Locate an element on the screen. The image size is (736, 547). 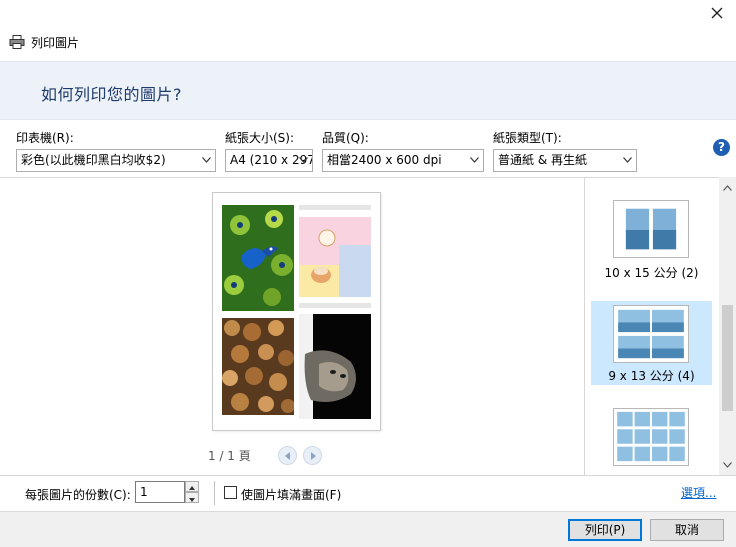
printer-select-value: 彩色(以此機印黑白均收$2) is located at coordinates (93, 160).